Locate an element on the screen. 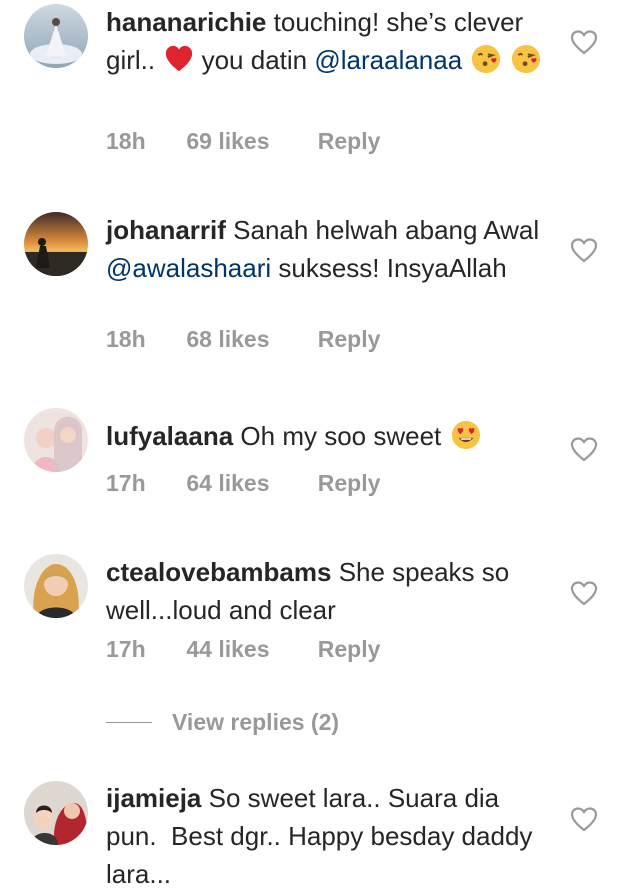 This screenshot has height=893, width=638. comment-meta: 17h 64 likes Reply is located at coordinates (243, 483).